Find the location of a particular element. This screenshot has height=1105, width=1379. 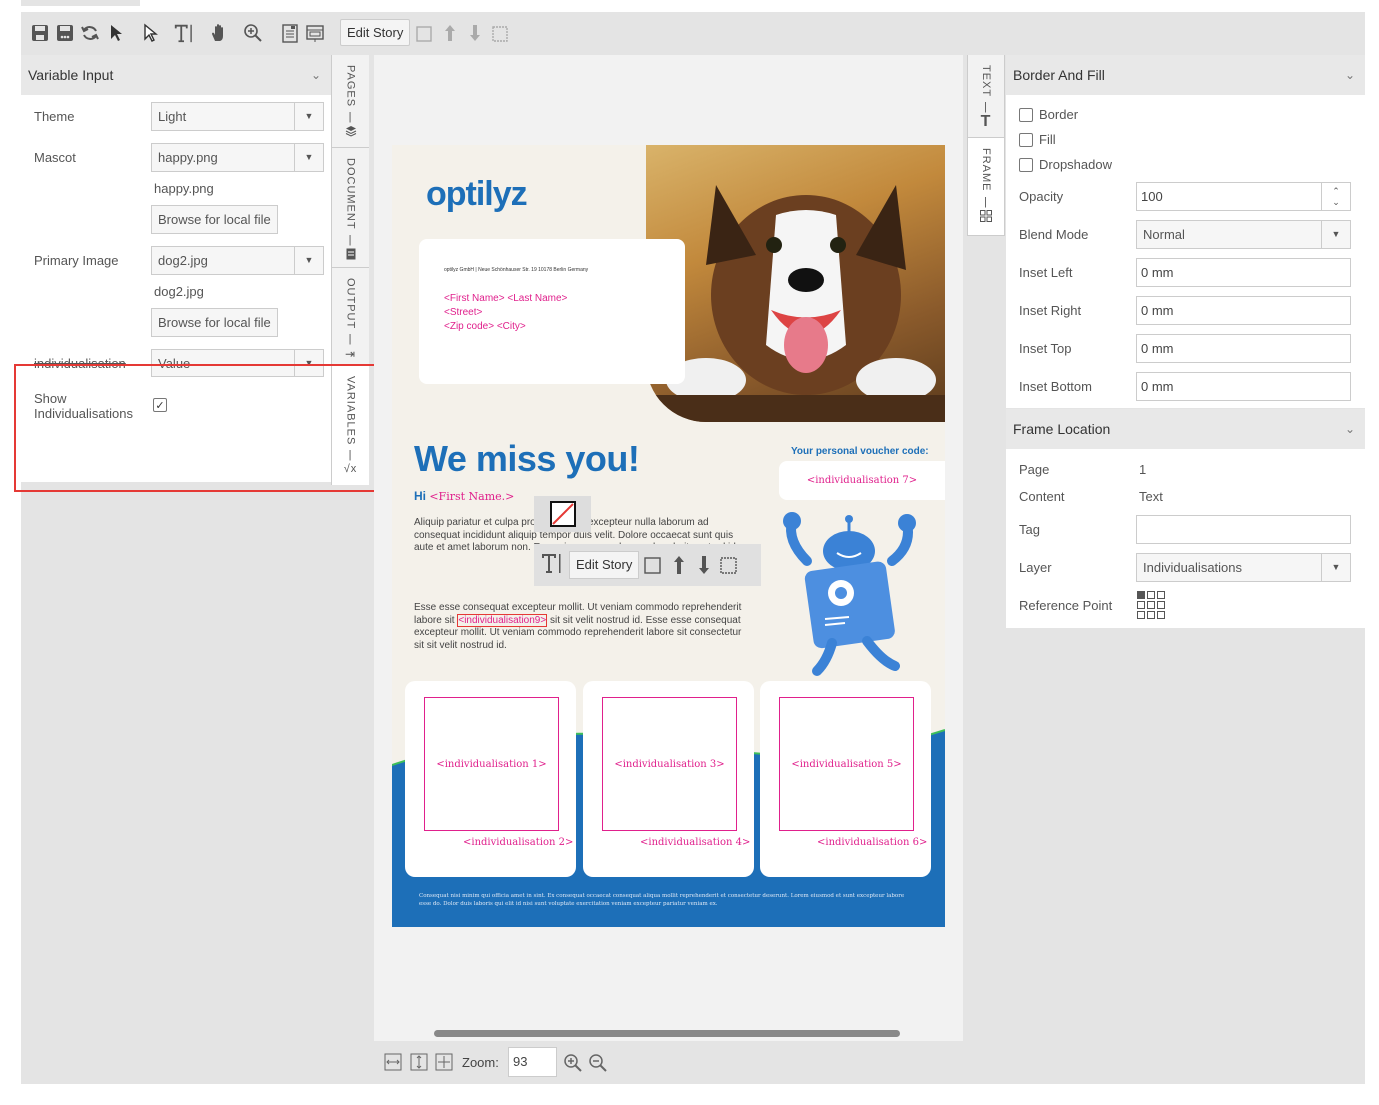

individualisation-2-label: <individualisation 2> is located at coordinates (518, 842).